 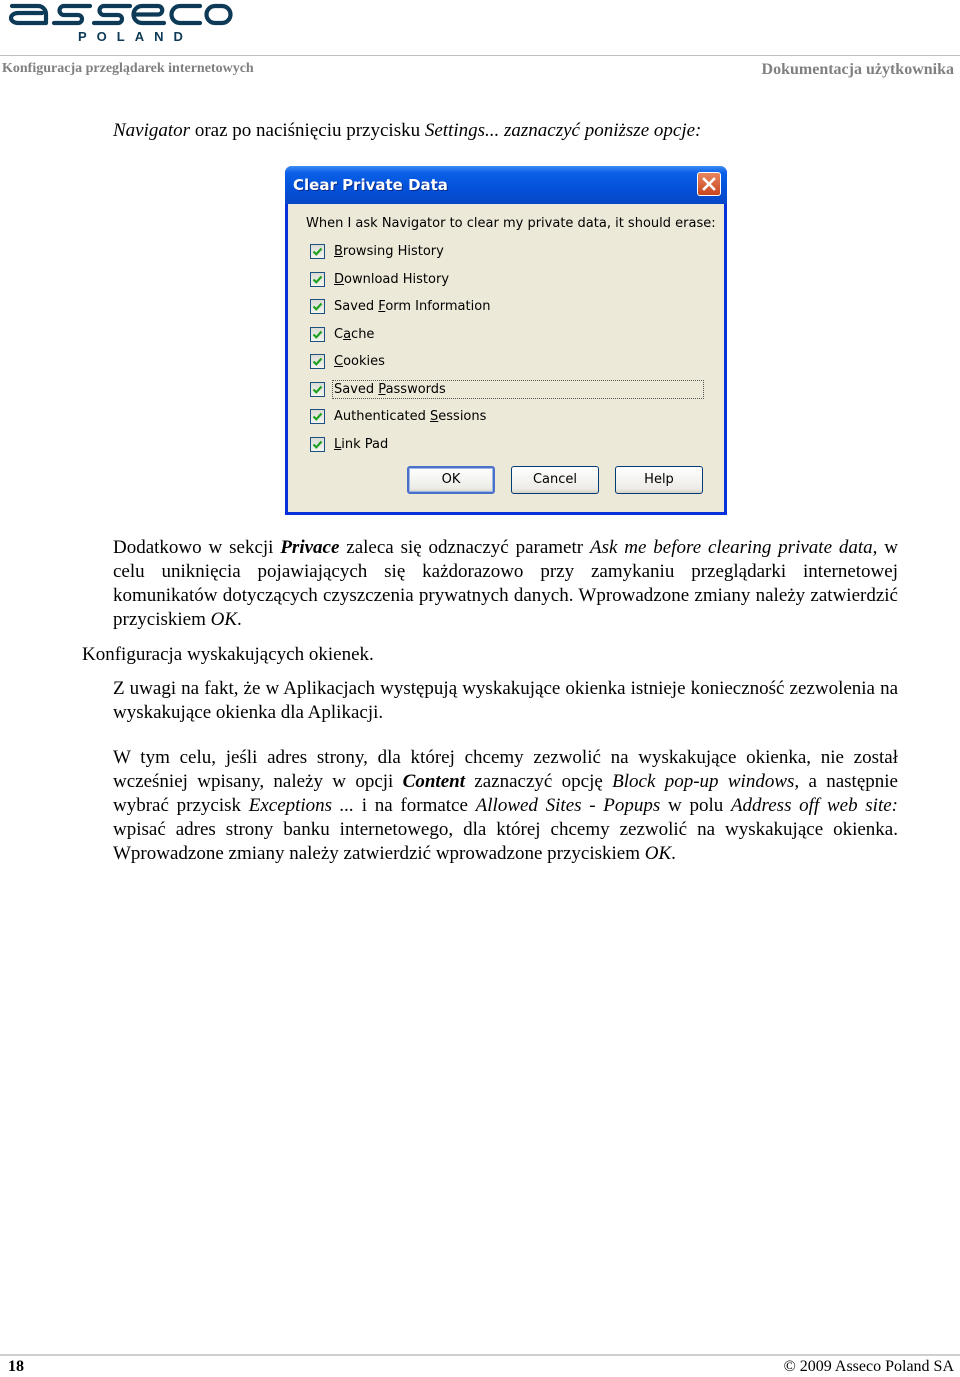 What do you see at coordinates (506, 185) in the screenshot?
I see `dialog-titlebar: Clear Private Data` at bounding box center [506, 185].